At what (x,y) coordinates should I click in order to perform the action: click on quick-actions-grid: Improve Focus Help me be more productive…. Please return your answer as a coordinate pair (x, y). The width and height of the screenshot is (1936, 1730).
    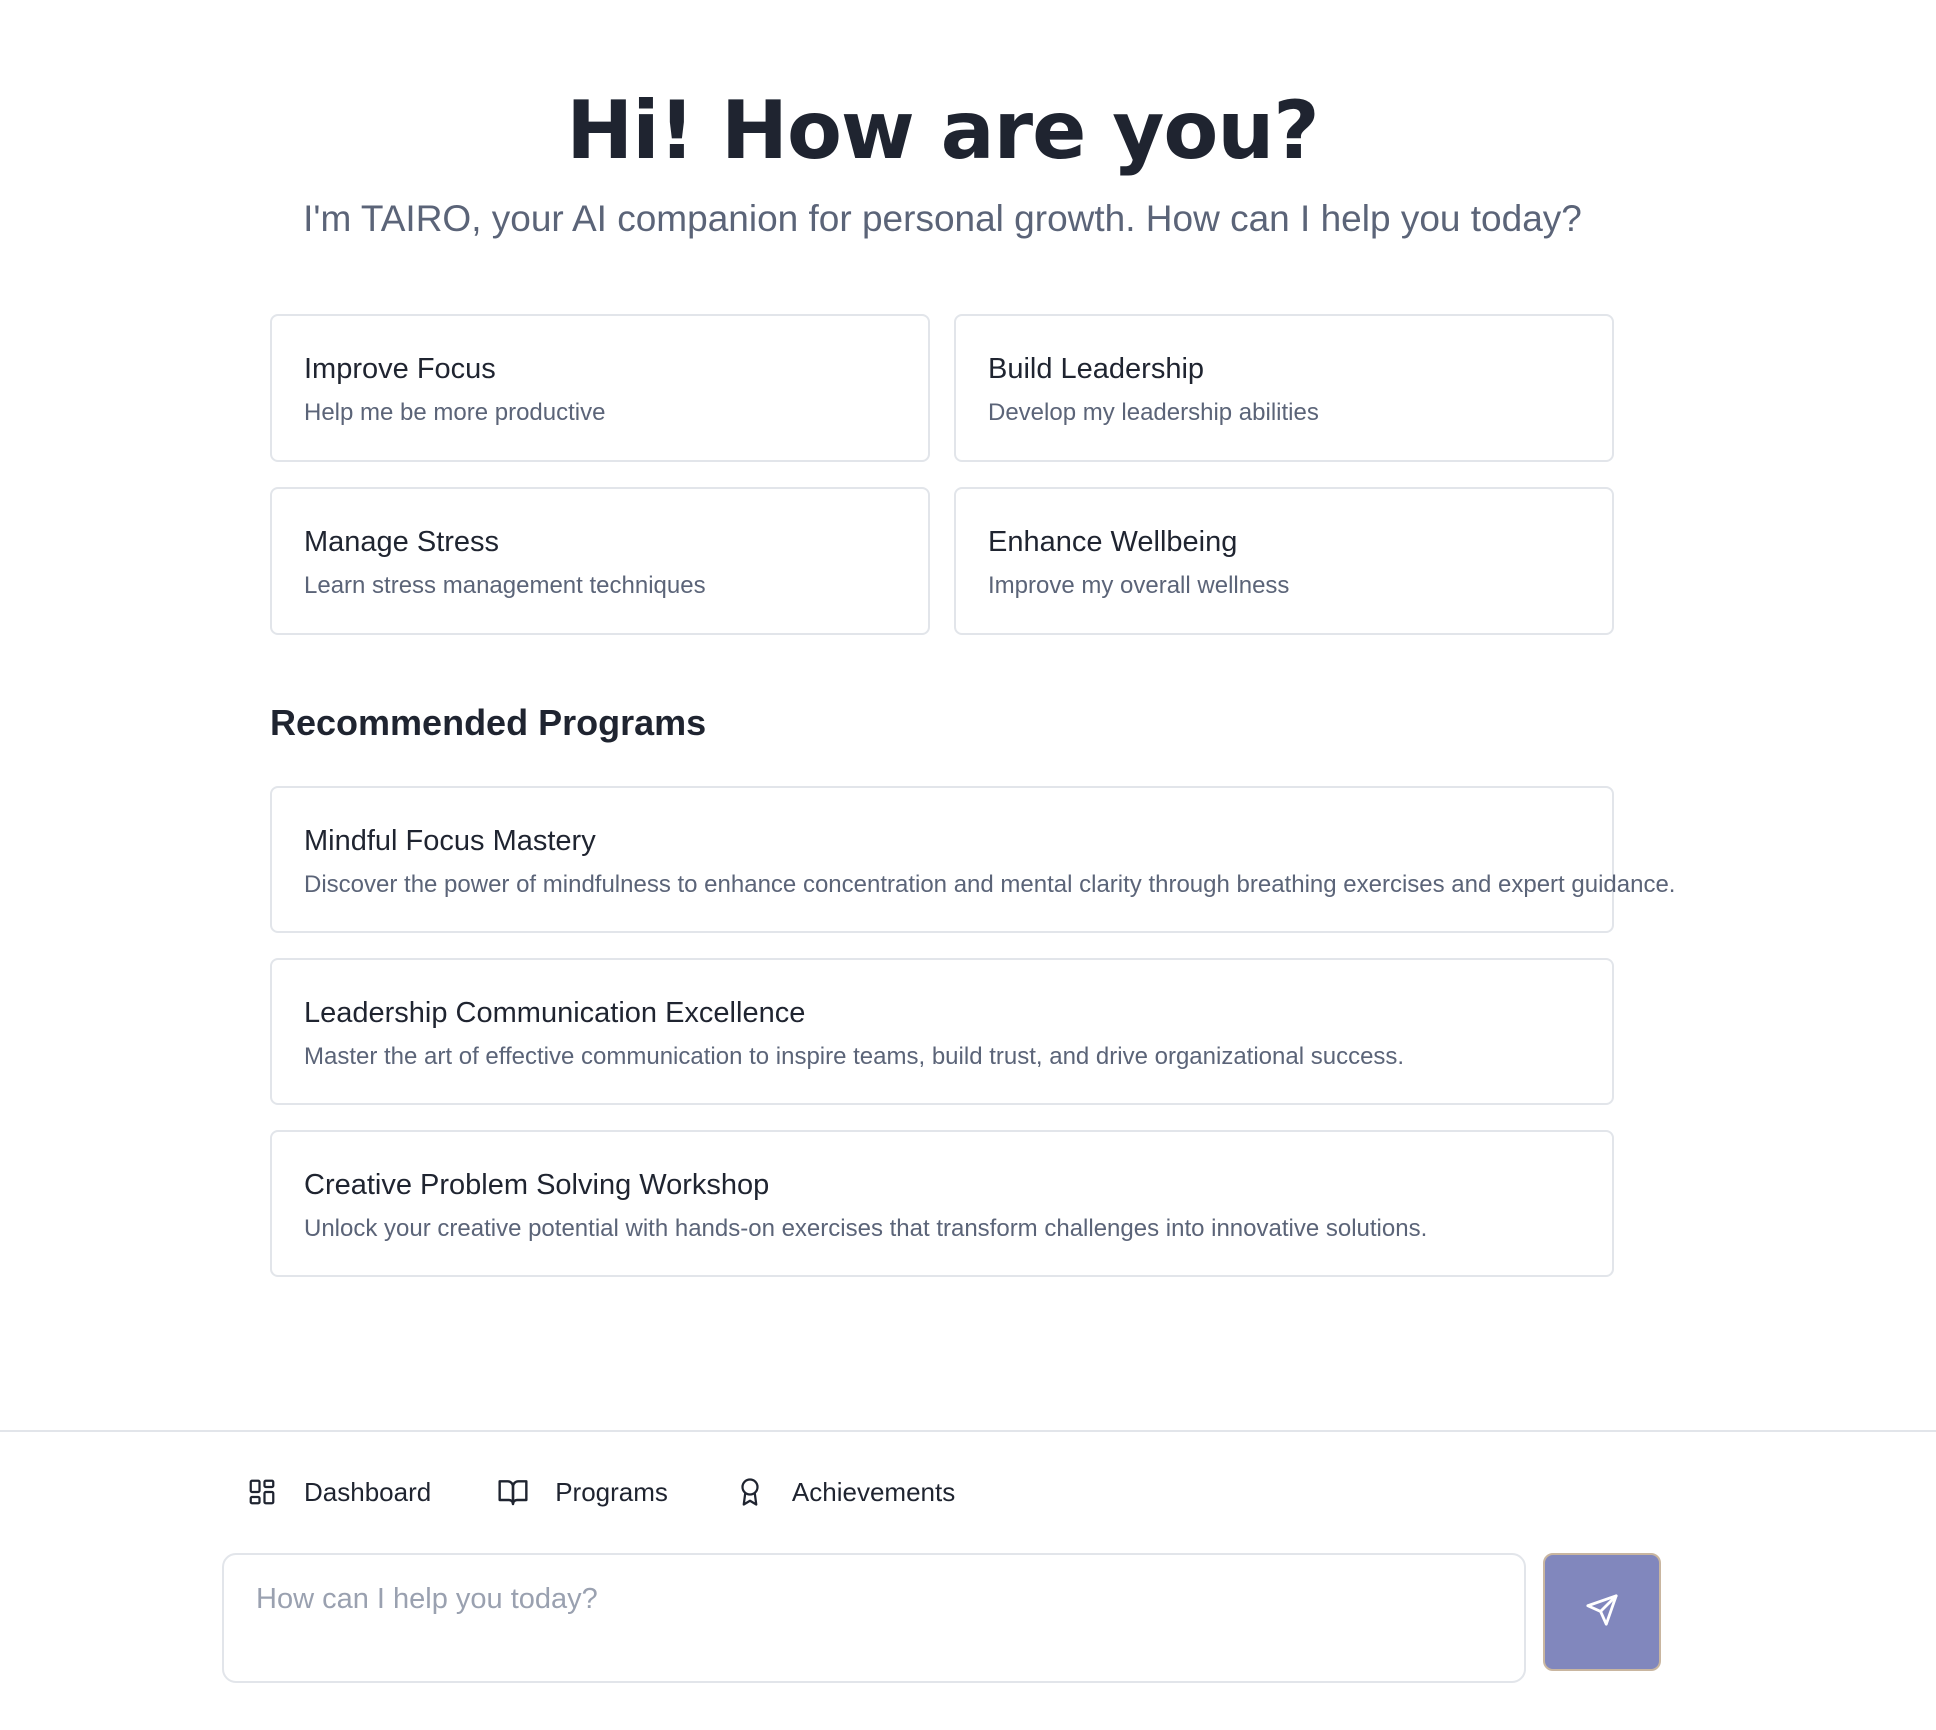
    Looking at the image, I should click on (942, 474).